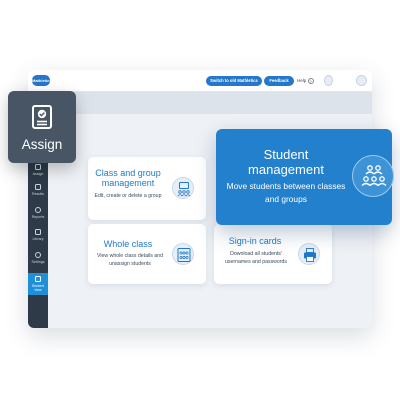 The height and width of the screenshot is (400, 400). I want to click on assign-badge: Assign, so click(42, 127).